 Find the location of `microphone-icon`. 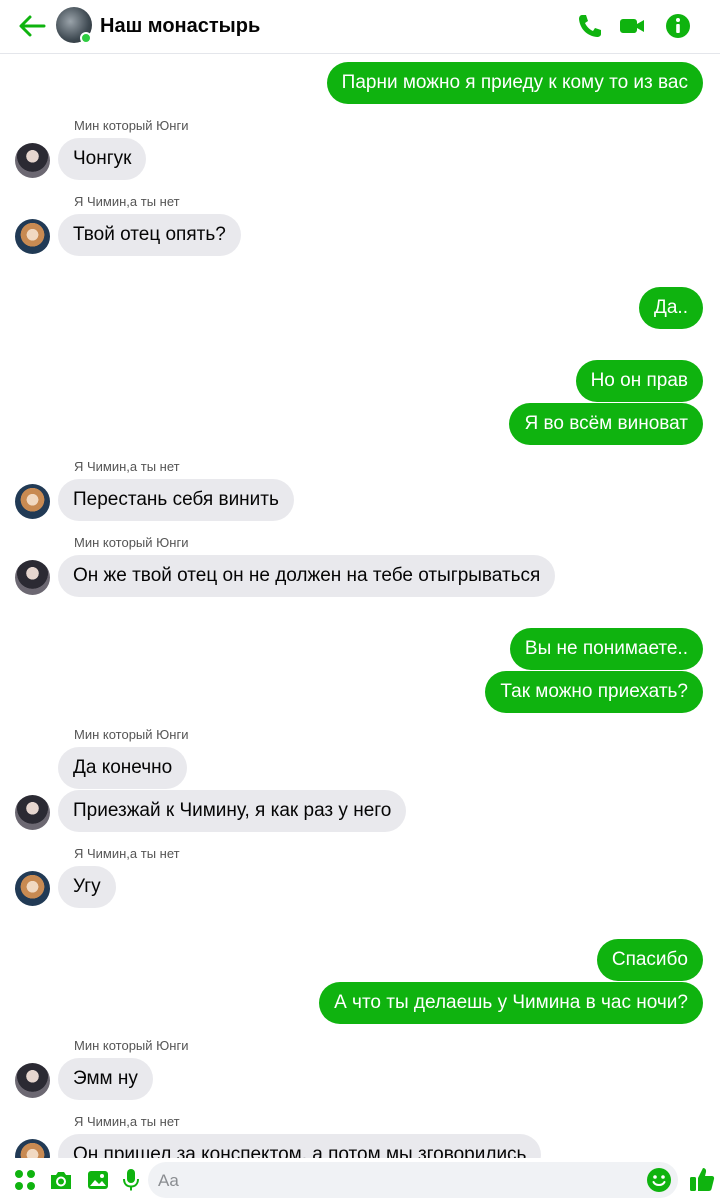

microphone-icon is located at coordinates (131, 1180).